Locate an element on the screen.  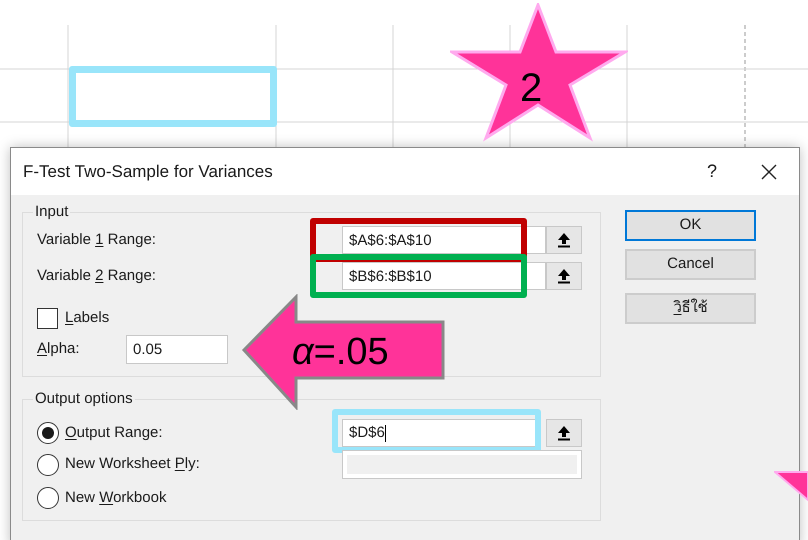
checkbox is located at coordinates (47, 318).